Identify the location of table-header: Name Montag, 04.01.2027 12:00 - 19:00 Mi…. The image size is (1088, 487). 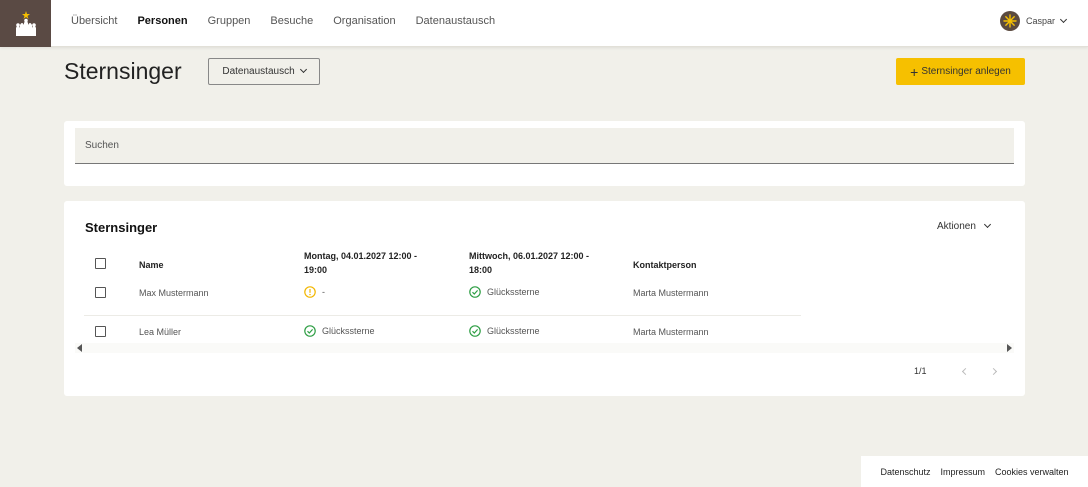
(442, 265).